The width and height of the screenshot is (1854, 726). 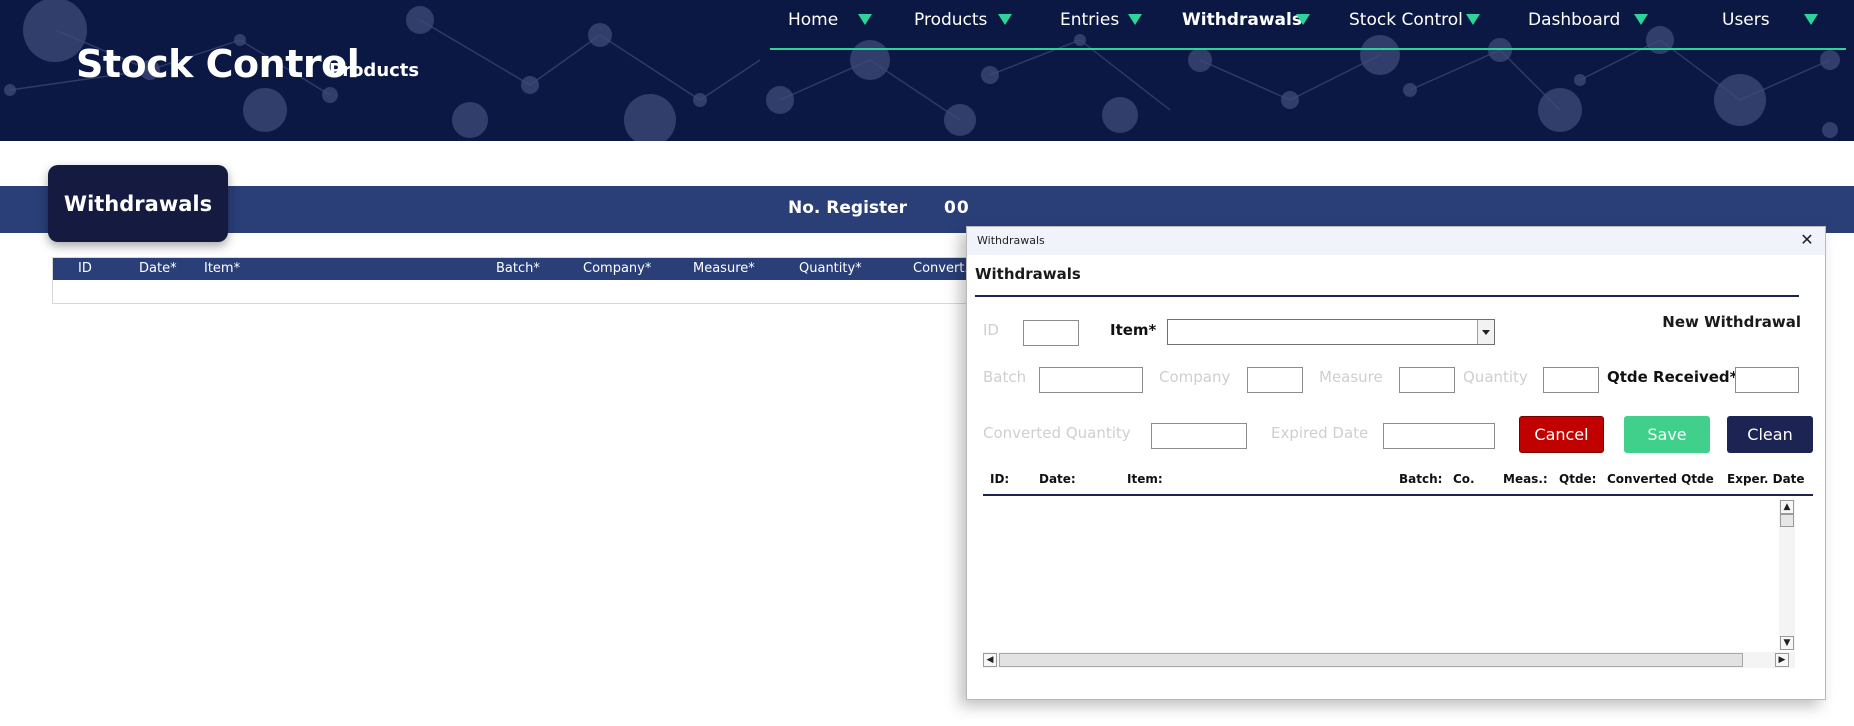 What do you see at coordinates (1787, 575) in the screenshot?
I see `vertical-scrollbar: ▲ ▼` at bounding box center [1787, 575].